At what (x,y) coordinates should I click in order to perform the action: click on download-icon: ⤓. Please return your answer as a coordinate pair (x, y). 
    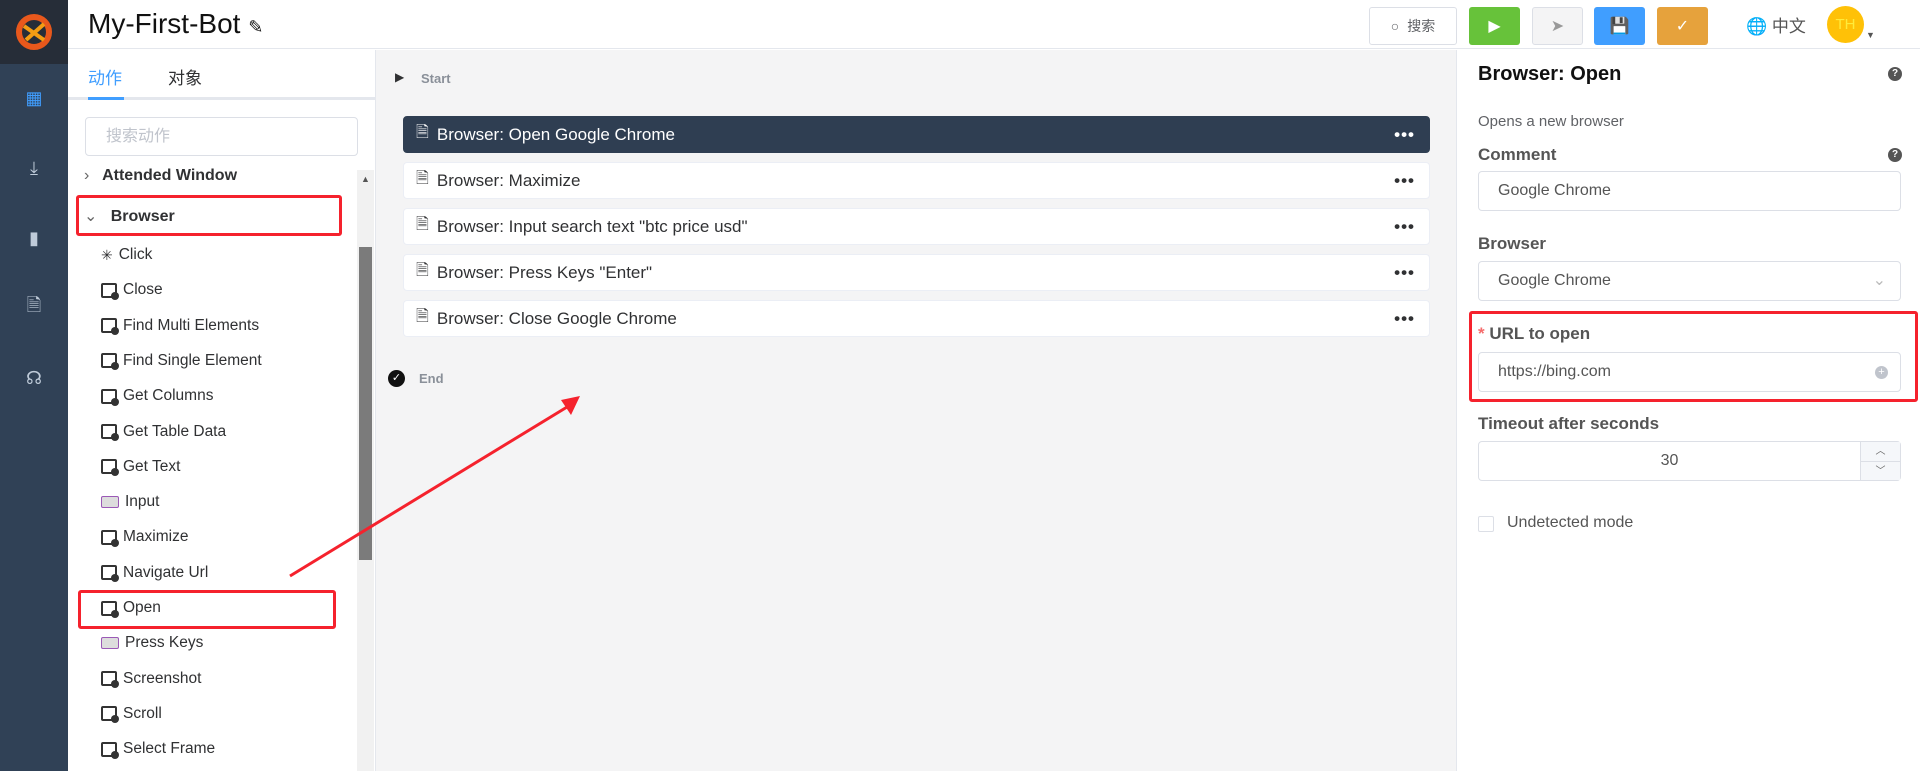
    Looking at the image, I should click on (34, 168).